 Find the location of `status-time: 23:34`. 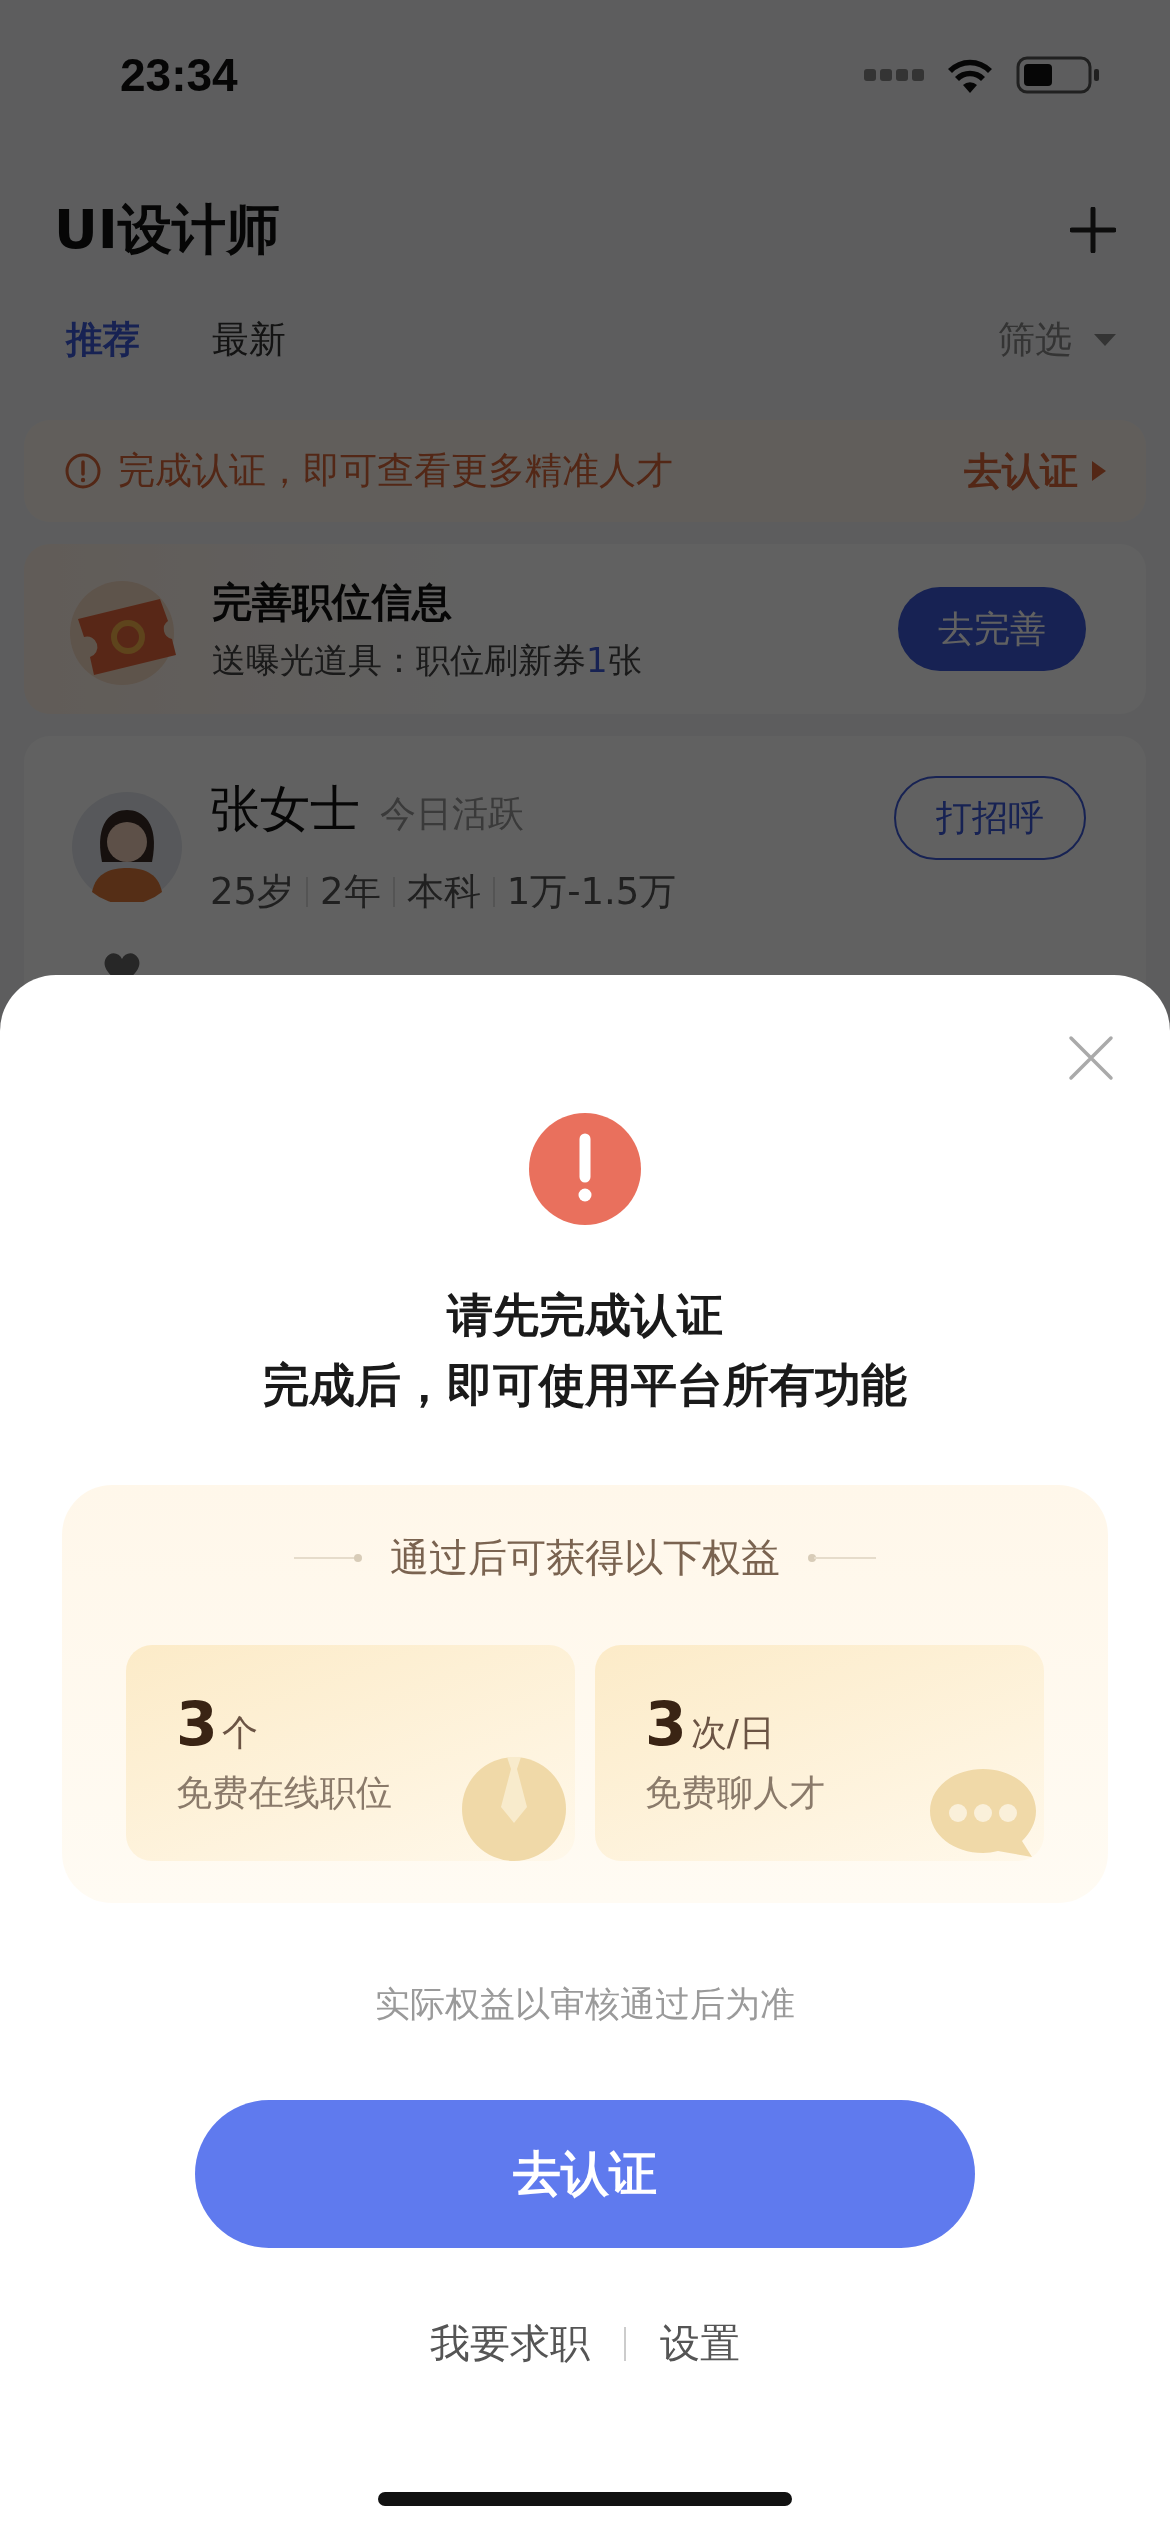

status-time: 23:34 is located at coordinates (179, 75).